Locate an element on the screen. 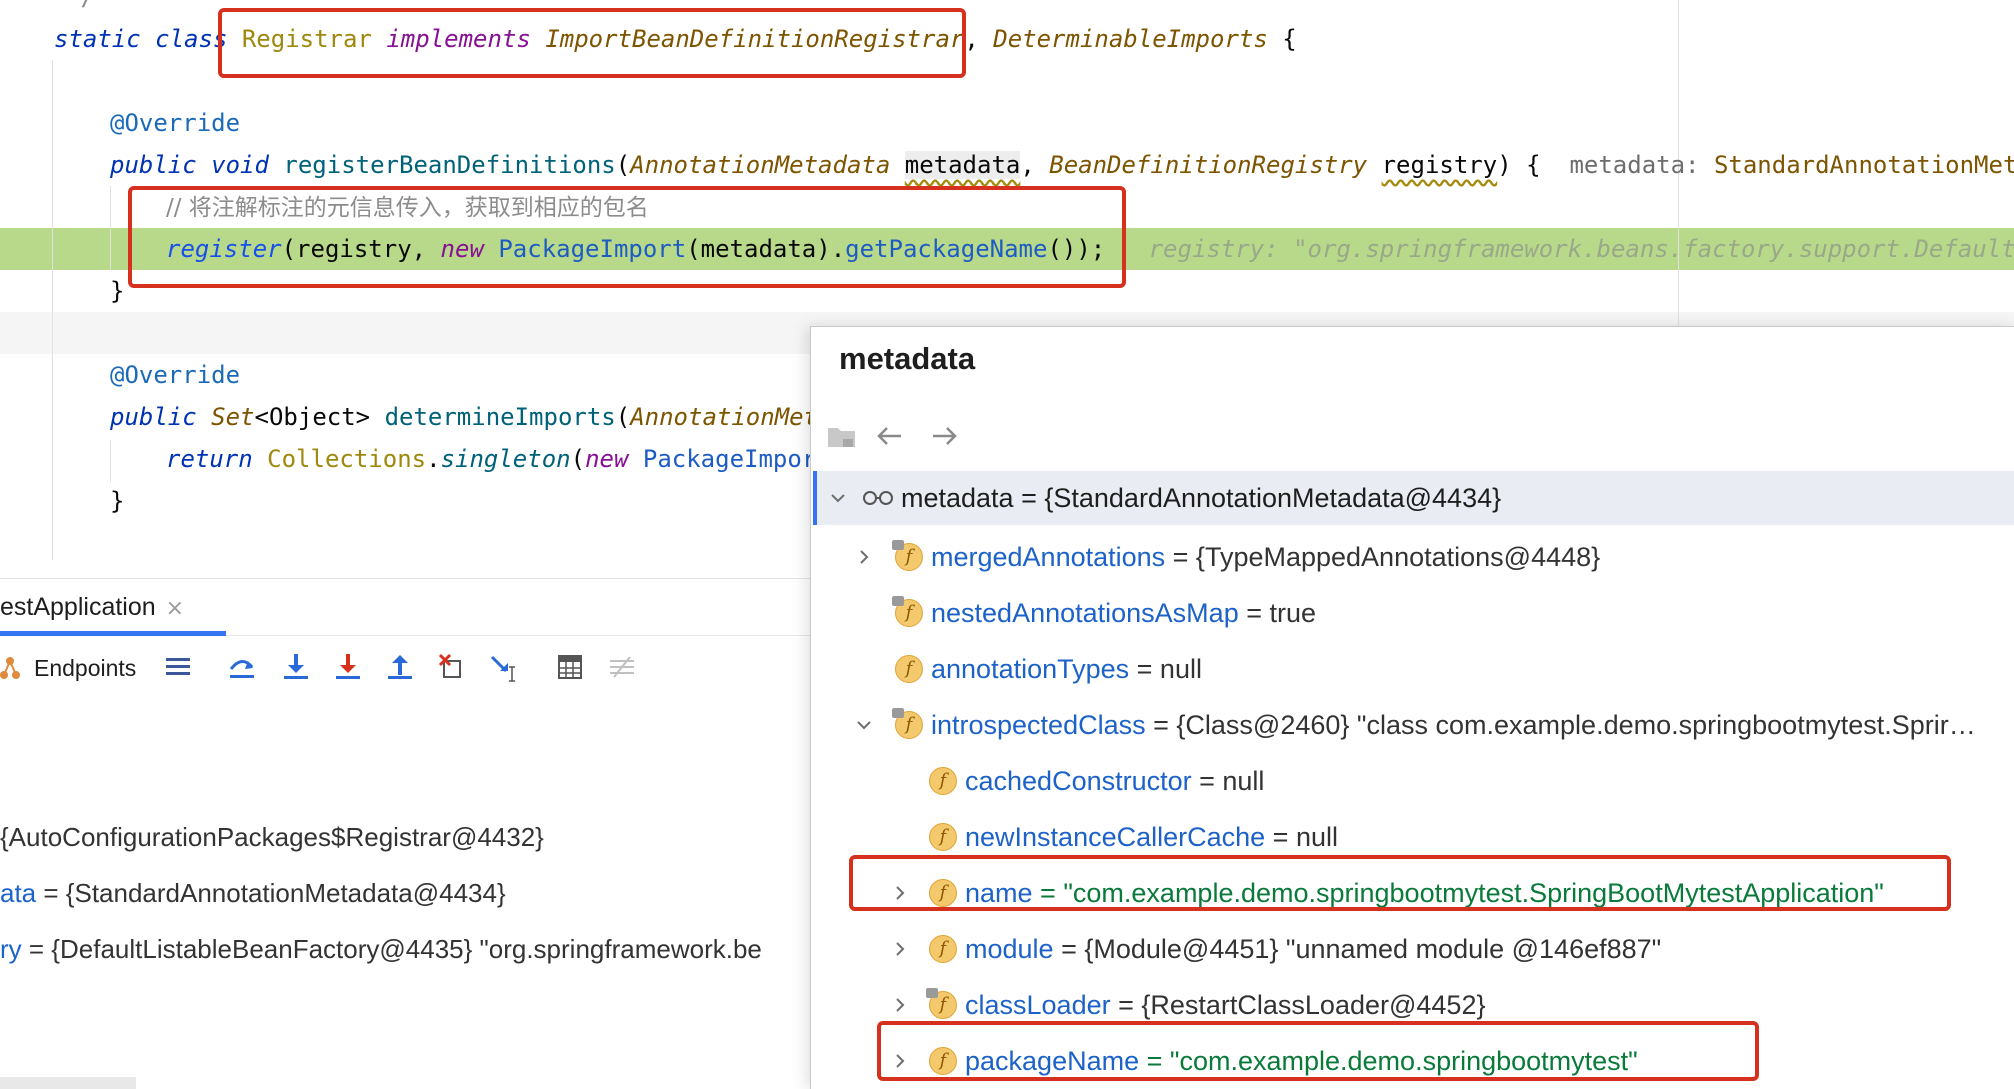 The image size is (2014, 1089). force-step-into-icon is located at coordinates (348, 667).